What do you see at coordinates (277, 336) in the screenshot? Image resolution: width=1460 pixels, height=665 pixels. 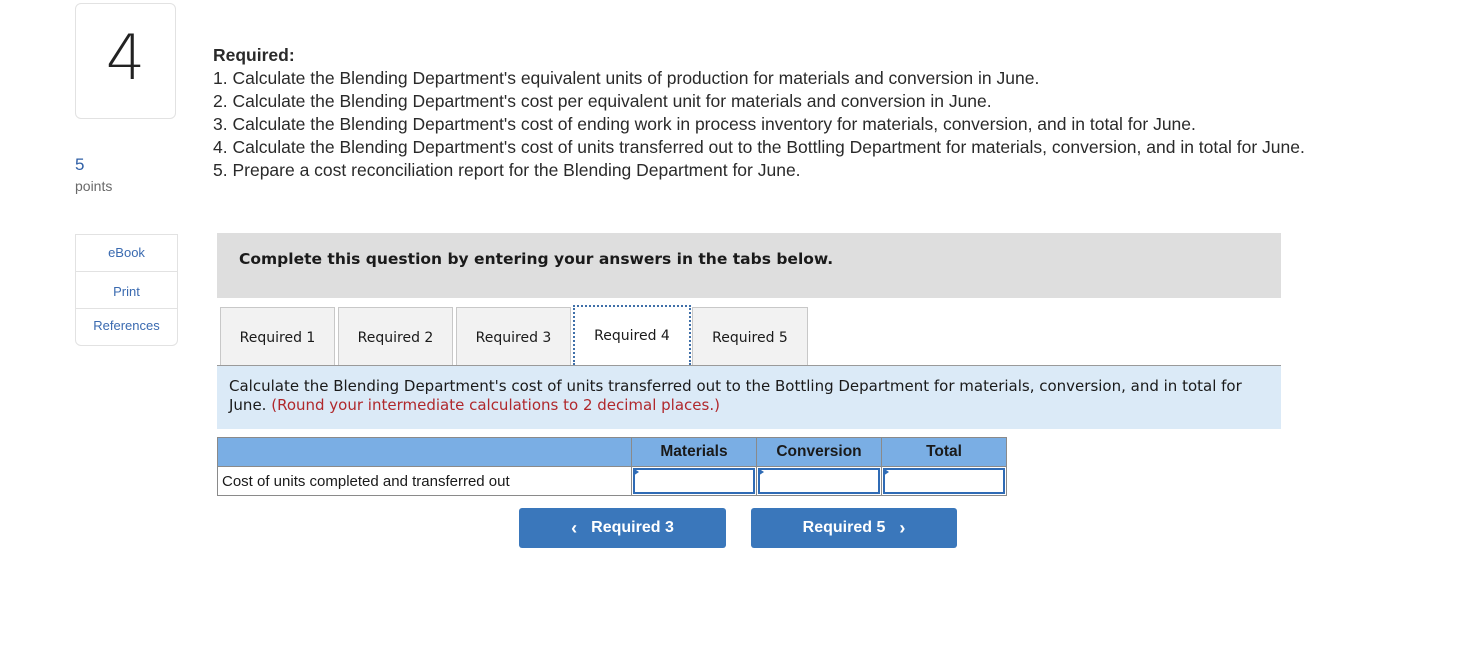 I see `tab-required-1: Required 1` at bounding box center [277, 336].